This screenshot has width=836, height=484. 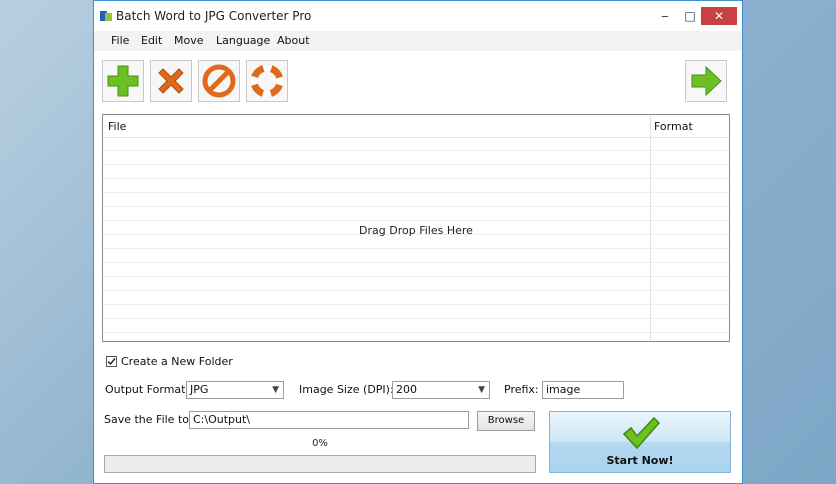 What do you see at coordinates (117, 126) in the screenshot?
I see `column-header-file: File` at bounding box center [117, 126].